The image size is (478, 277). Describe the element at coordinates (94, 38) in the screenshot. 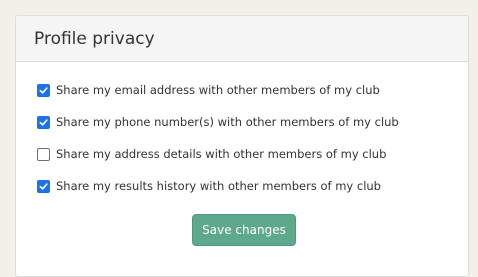

I see `panel-title: Profile privacy` at that location.